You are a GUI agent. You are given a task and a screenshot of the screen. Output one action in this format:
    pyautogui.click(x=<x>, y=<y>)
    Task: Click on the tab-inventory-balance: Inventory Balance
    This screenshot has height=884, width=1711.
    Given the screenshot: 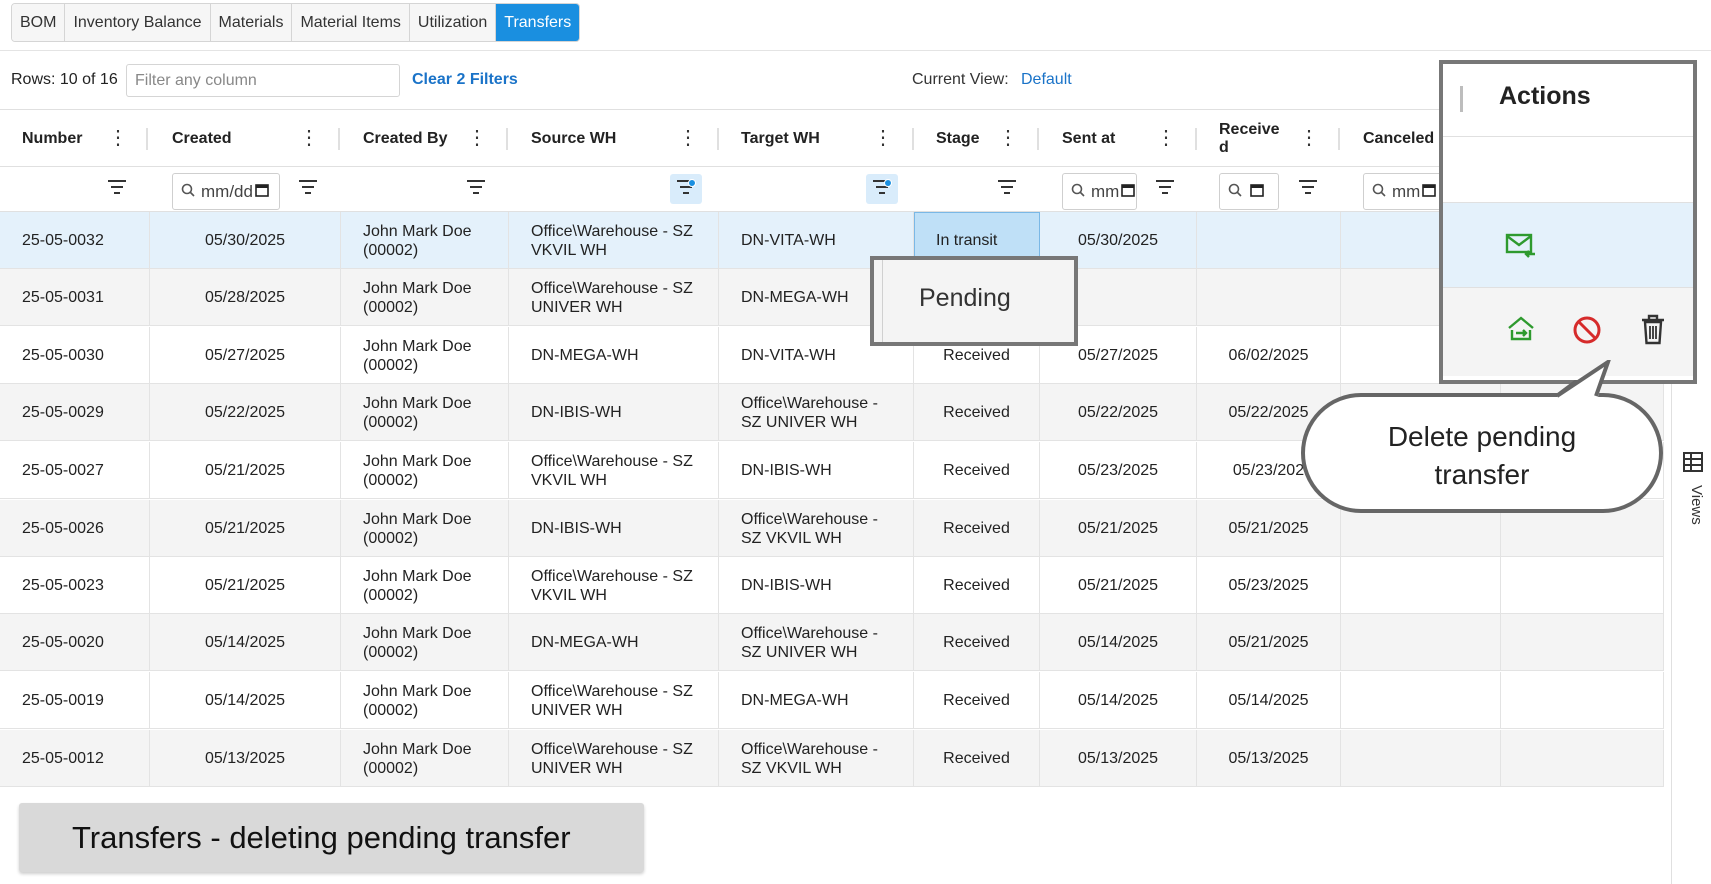 What is the action you would take?
    pyautogui.click(x=138, y=22)
    